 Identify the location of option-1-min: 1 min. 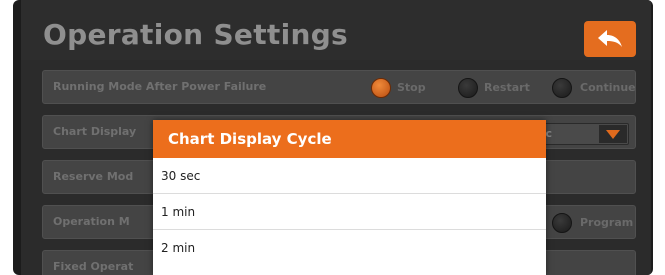
(349, 212).